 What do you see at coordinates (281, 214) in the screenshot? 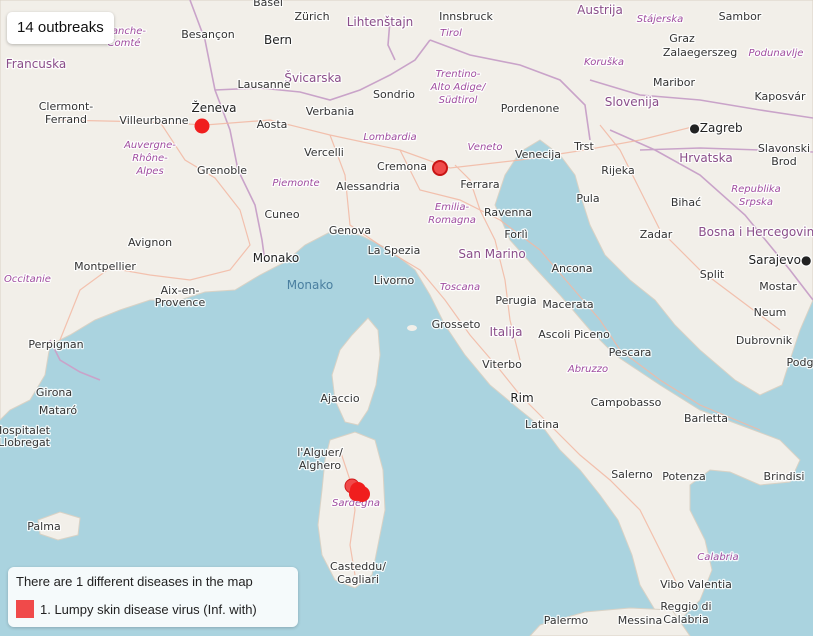
I see `svg-text: Cuneo` at bounding box center [281, 214].